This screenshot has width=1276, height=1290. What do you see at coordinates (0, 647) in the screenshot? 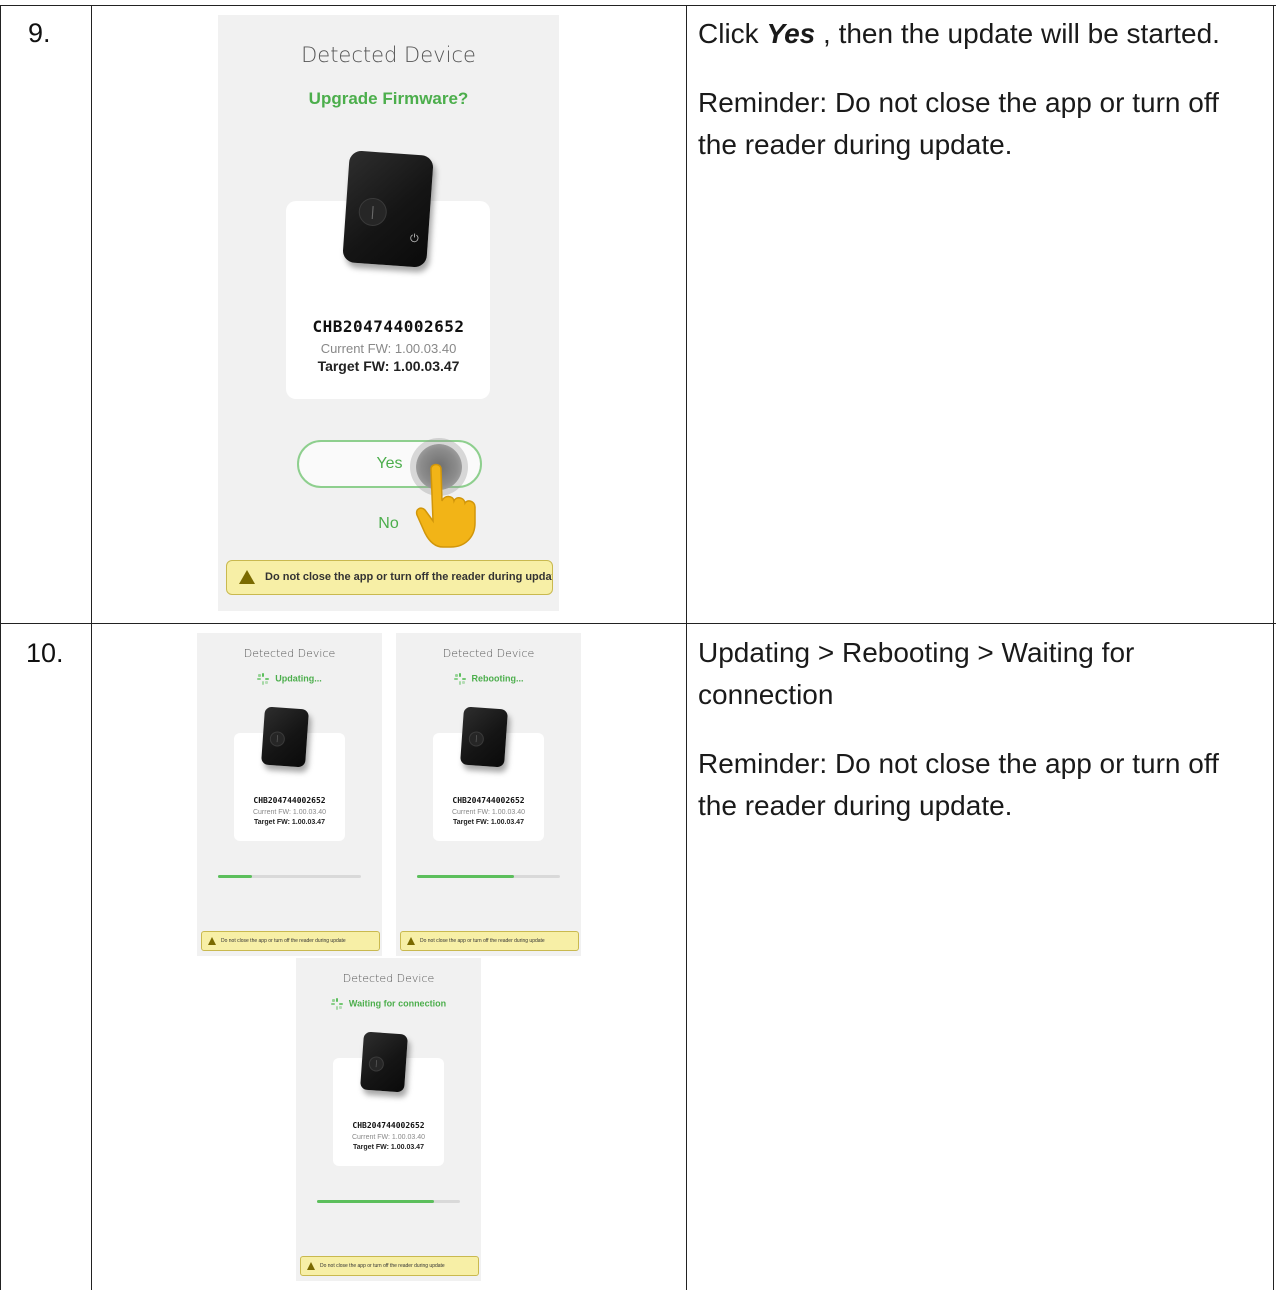
I see `table-border-left` at bounding box center [0, 647].